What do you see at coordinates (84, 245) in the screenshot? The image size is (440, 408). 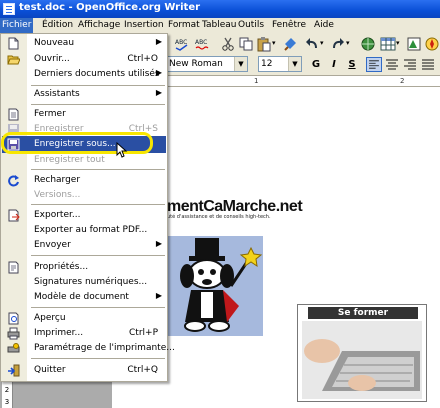 I see `menu-item-envoyer: Envoyer ▶` at bounding box center [84, 245].